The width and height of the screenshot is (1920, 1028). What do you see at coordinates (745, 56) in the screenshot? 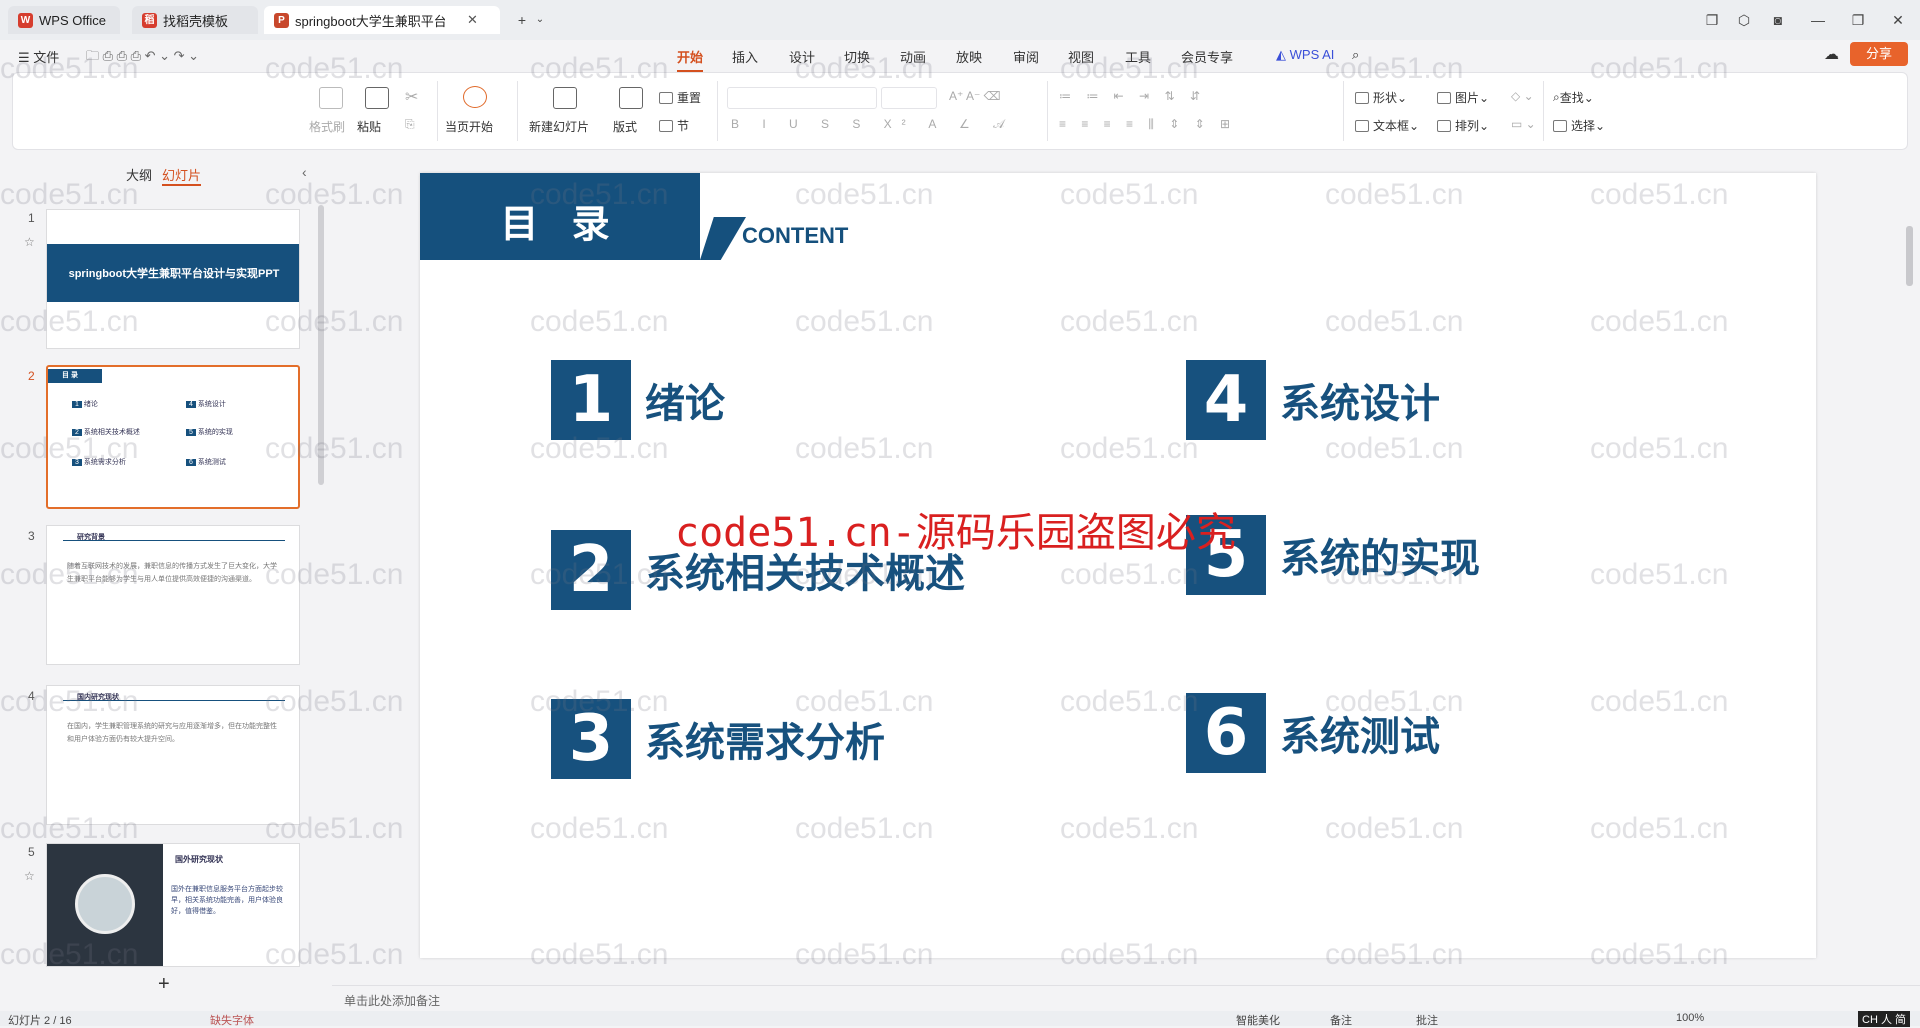
I see `menu-insert: 插入` at bounding box center [745, 56].